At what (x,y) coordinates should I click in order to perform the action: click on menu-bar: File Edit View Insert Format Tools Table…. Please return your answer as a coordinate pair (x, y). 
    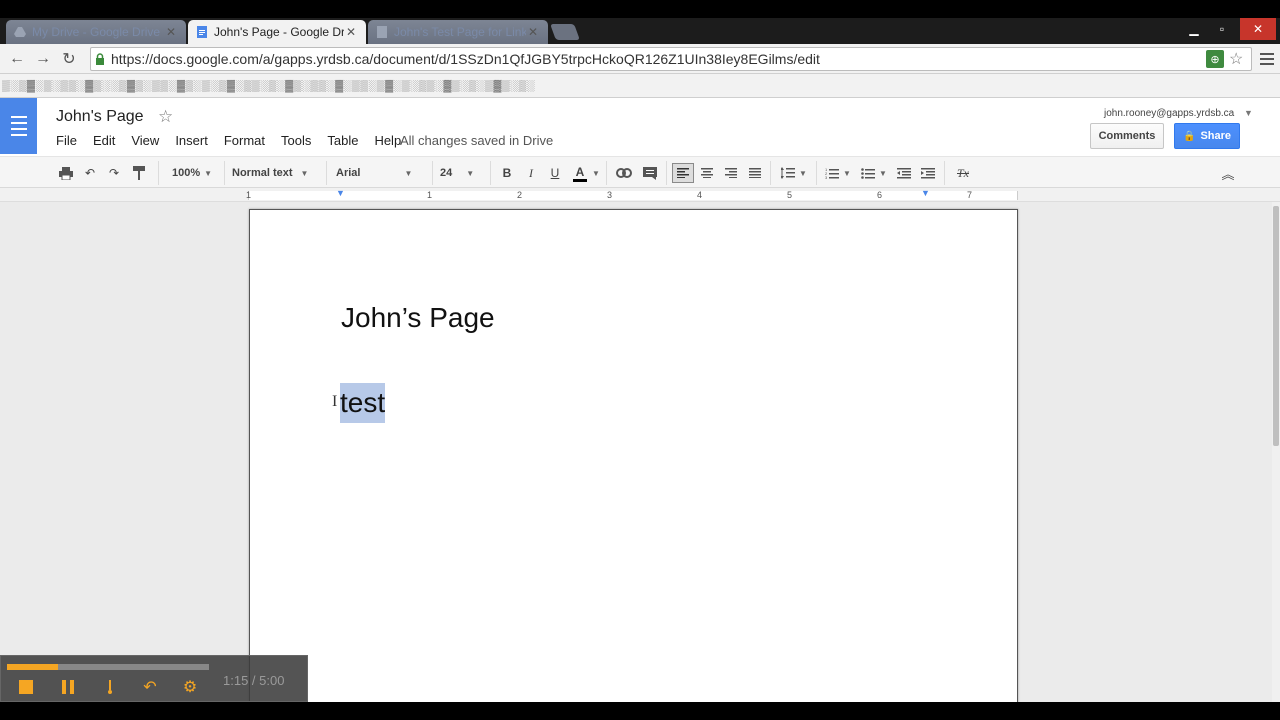
    Looking at the image, I should click on (236, 140).